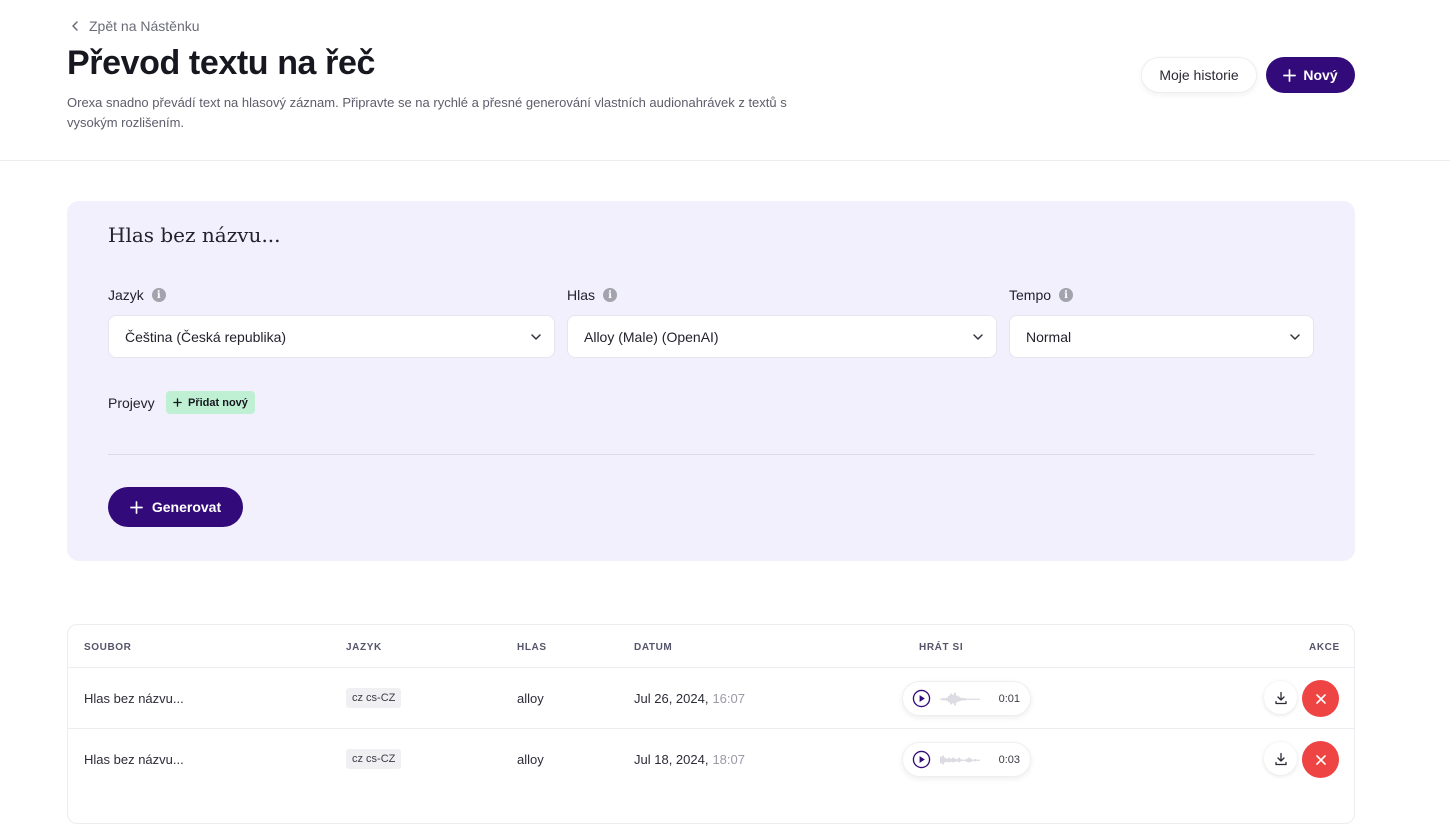 The height and width of the screenshot is (824, 1450). Describe the element at coordinates (131, 403) in the screenshot. I see `speeches-label: Projevy` at that location.